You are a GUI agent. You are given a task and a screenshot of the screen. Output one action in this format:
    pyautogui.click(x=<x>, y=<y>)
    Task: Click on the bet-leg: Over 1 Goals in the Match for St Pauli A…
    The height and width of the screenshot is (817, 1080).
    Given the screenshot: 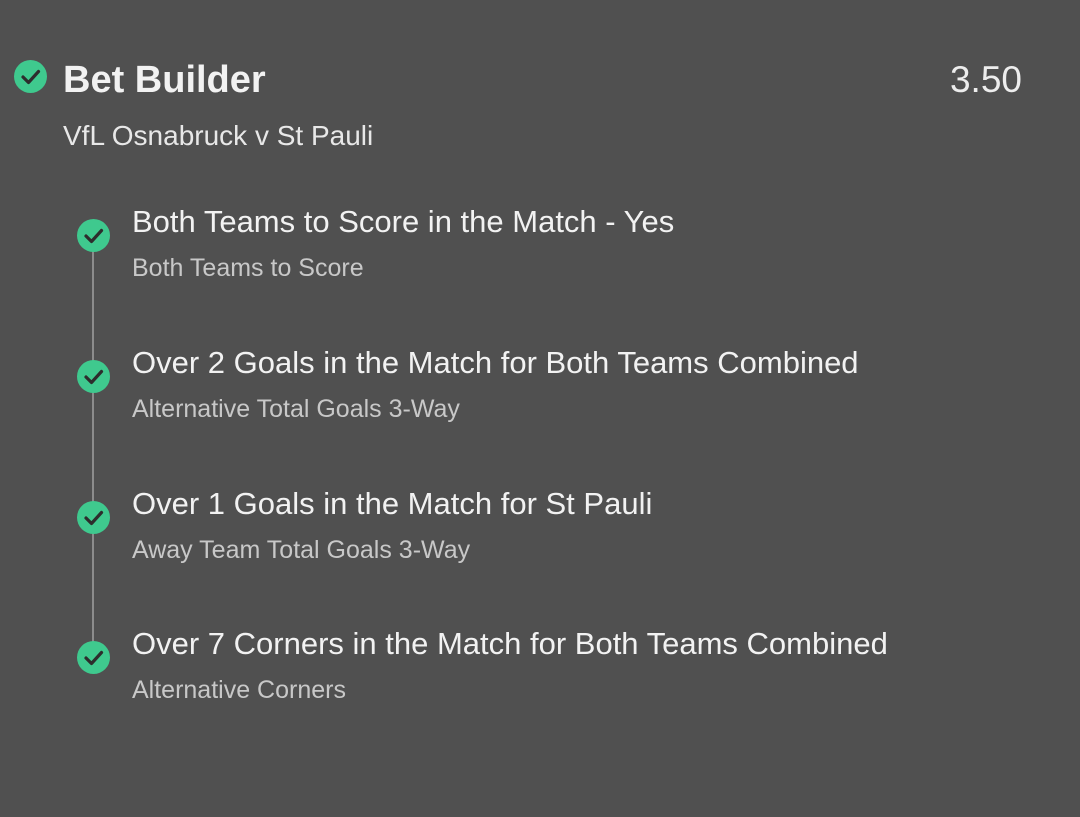 What is the action you would take?
    pyautogui.click(x=540, y=544)
    